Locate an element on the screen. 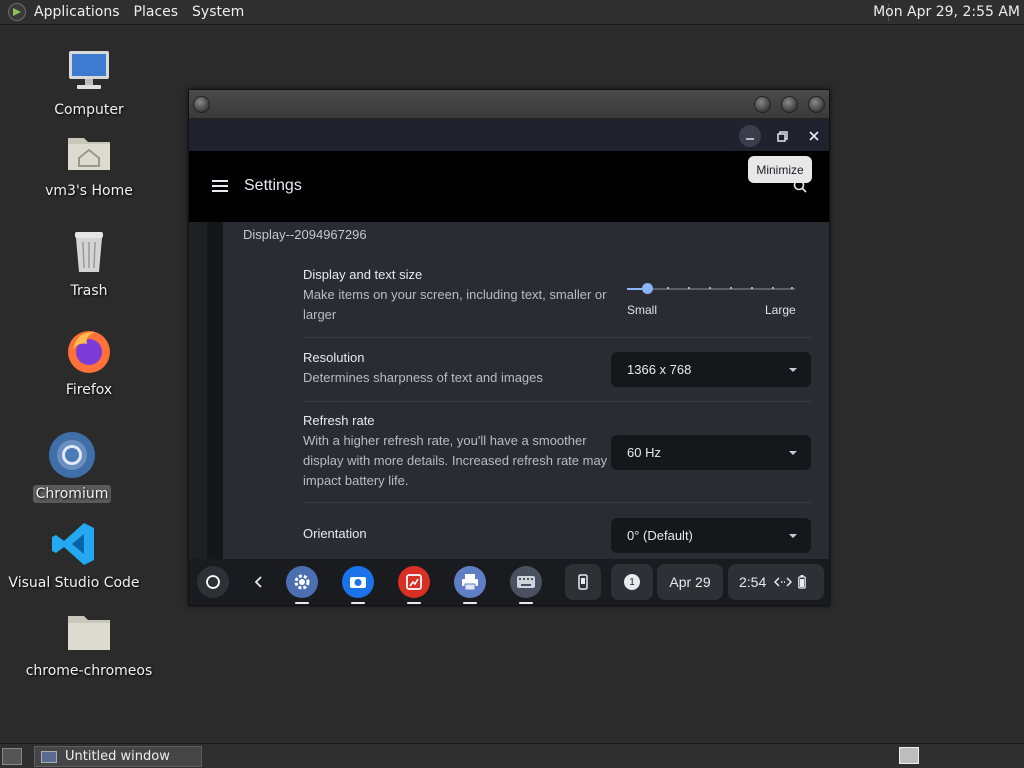  desktop-icon-chromium: Chromium is located at coordinates (72, 467).